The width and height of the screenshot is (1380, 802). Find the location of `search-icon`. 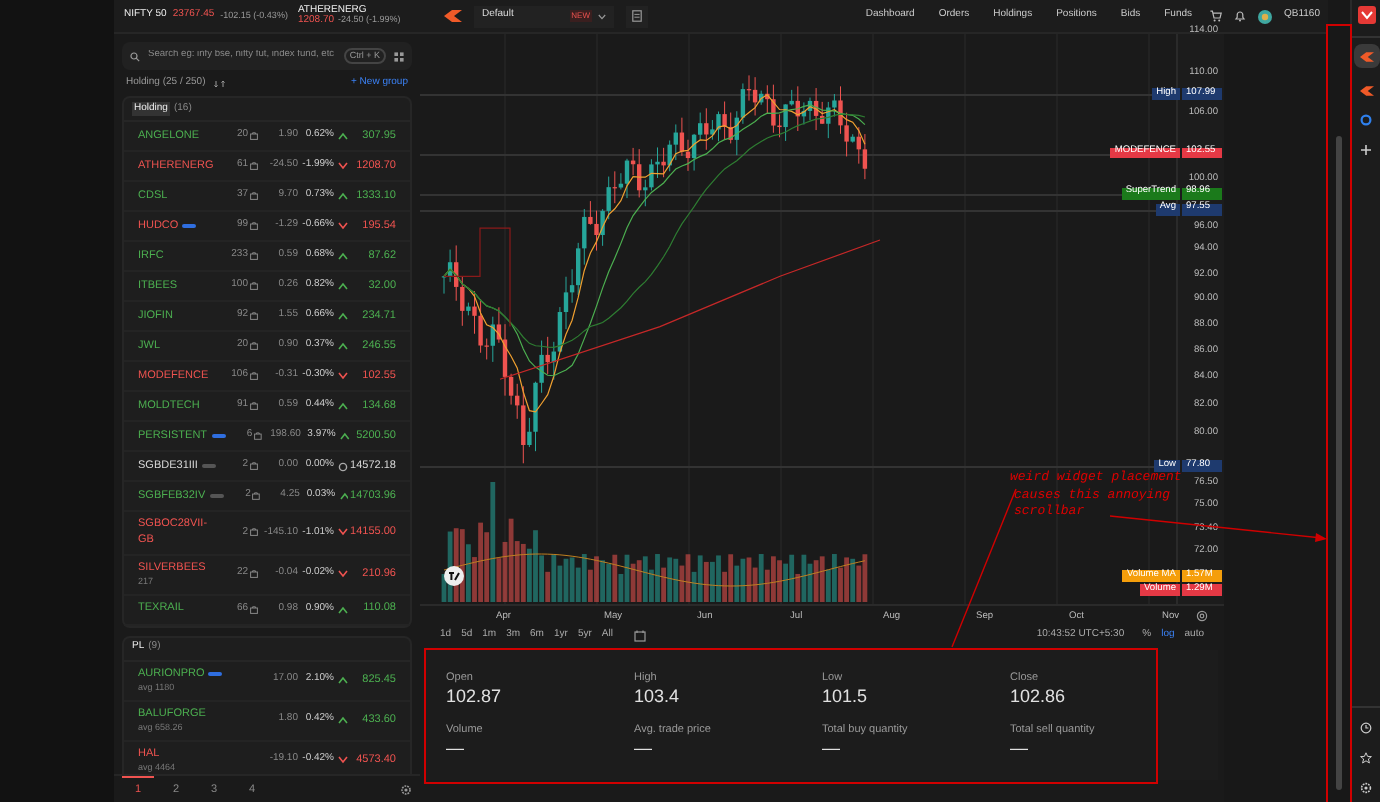

search-icon is located at coordinates (135, 56).